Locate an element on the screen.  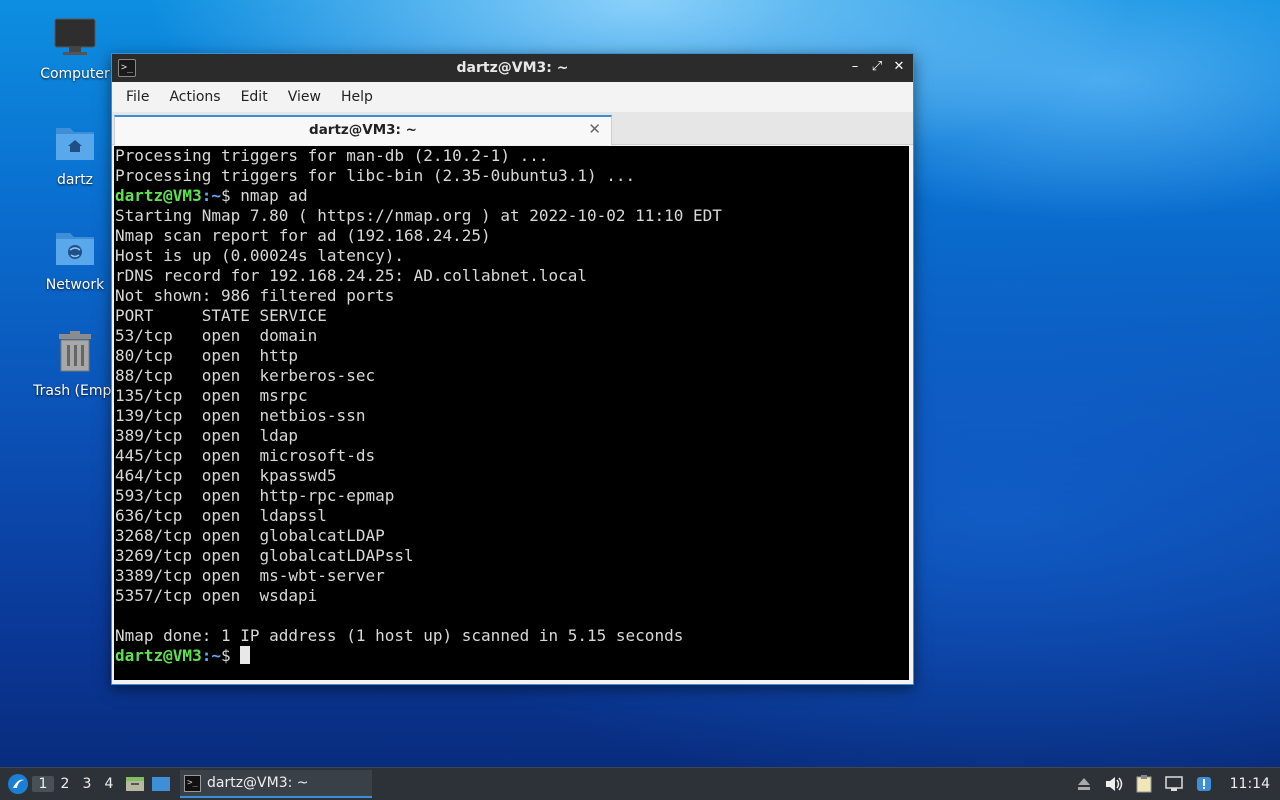
tab-label: dartz@VM3: ~ is located at coordinates (363, 130).